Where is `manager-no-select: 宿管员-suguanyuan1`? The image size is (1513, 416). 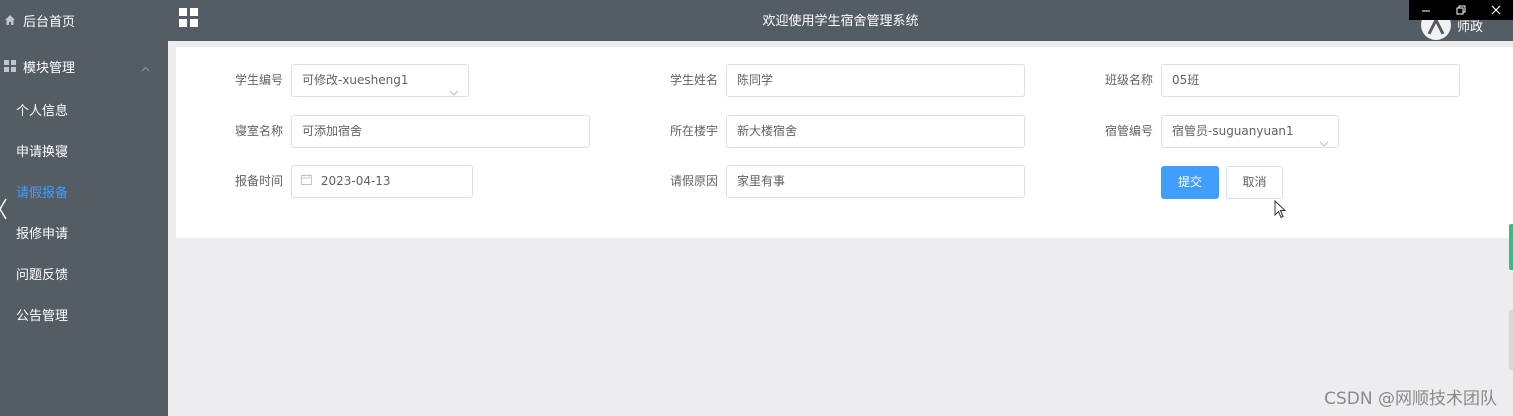
manager-no-select: 宿管员-suguanyuan1 is located at coordinates (1250, 131).